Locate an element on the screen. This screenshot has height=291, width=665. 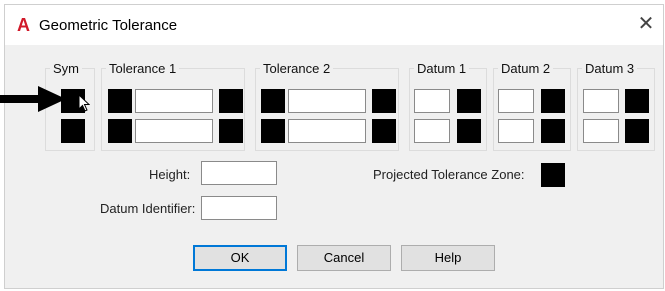
datum2-row1-input is located at coordinates (516, 101).